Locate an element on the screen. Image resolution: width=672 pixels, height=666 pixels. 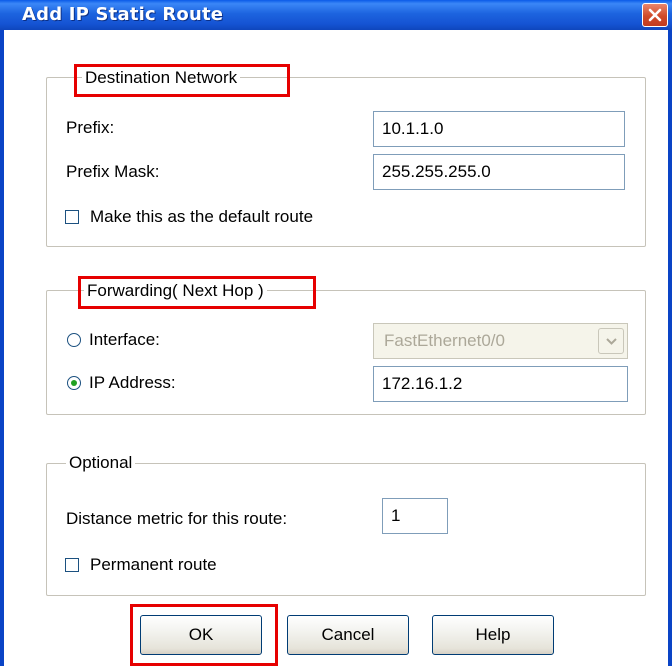
distance-metric-label: Distance metric for this route: is located at coordinates (177, 518).